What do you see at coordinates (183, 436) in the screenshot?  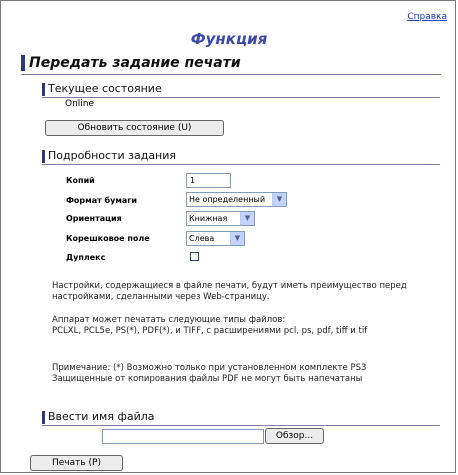 I see `file-name-input` at bounding box center [183, 436].